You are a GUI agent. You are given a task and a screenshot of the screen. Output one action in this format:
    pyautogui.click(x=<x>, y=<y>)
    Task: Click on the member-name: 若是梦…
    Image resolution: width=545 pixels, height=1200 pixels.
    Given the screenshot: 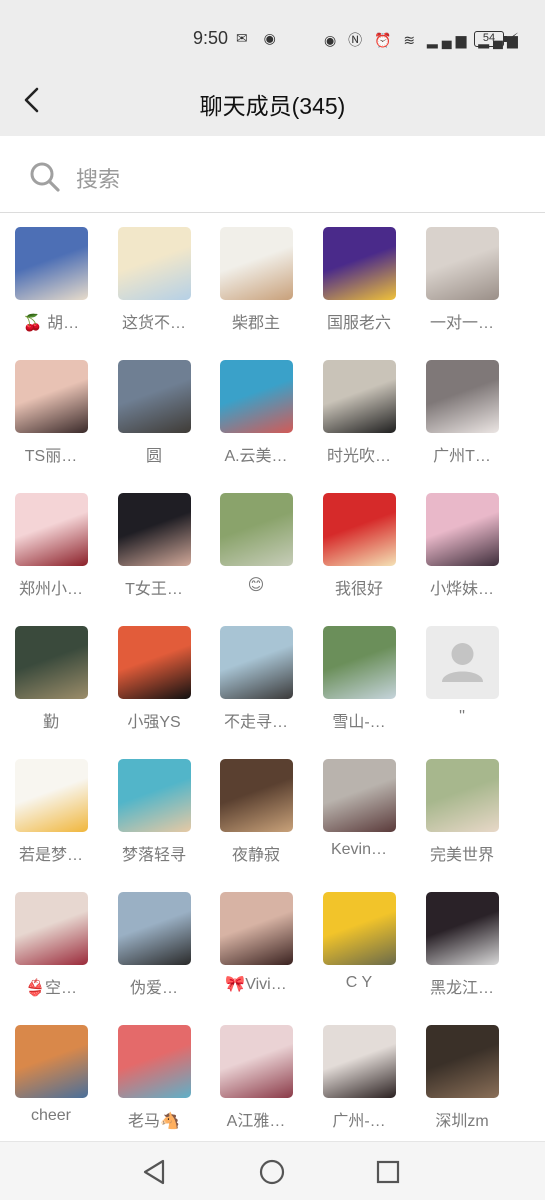 What is the action you would take?
    pyautogui.click(x=50, y=855)
    